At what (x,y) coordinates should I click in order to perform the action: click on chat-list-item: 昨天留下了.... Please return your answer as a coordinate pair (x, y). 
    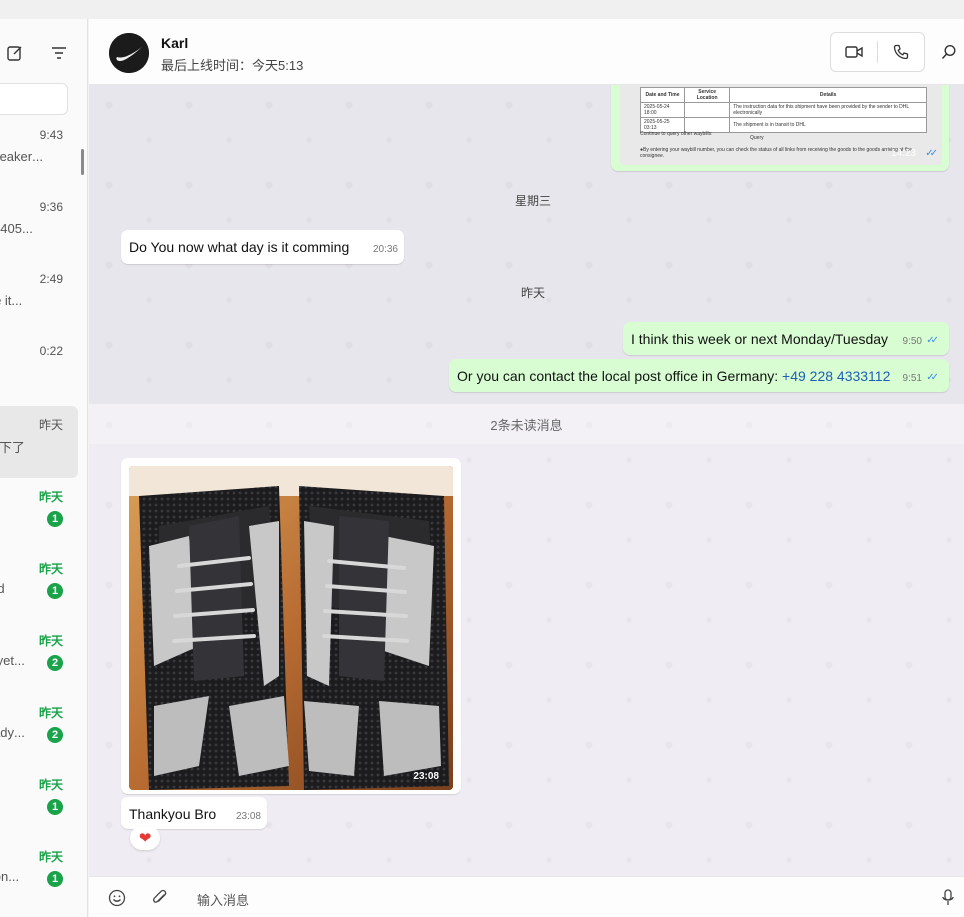
    Looking at the image, I should click on (39, 442).